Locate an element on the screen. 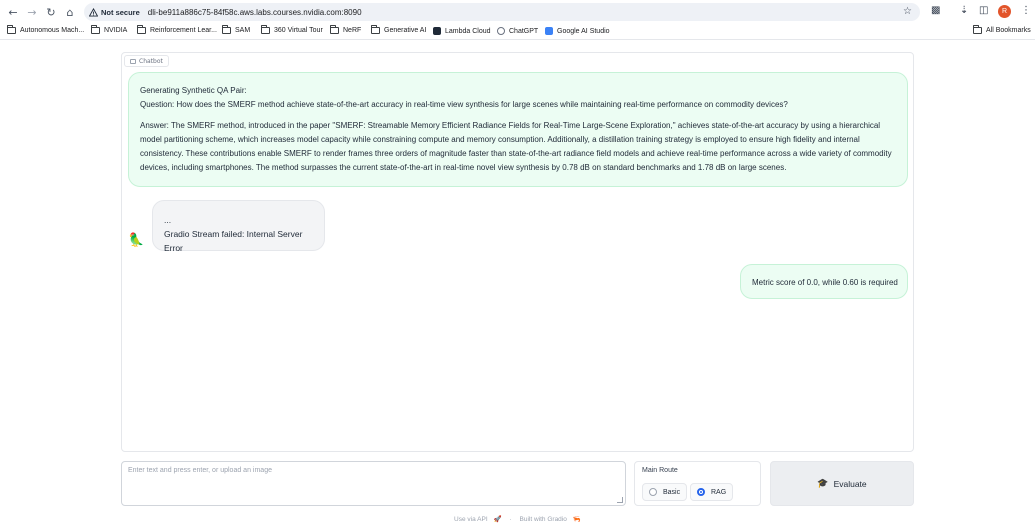  bookmark-label: Google AI Studio is located at coordinates (583, 31).